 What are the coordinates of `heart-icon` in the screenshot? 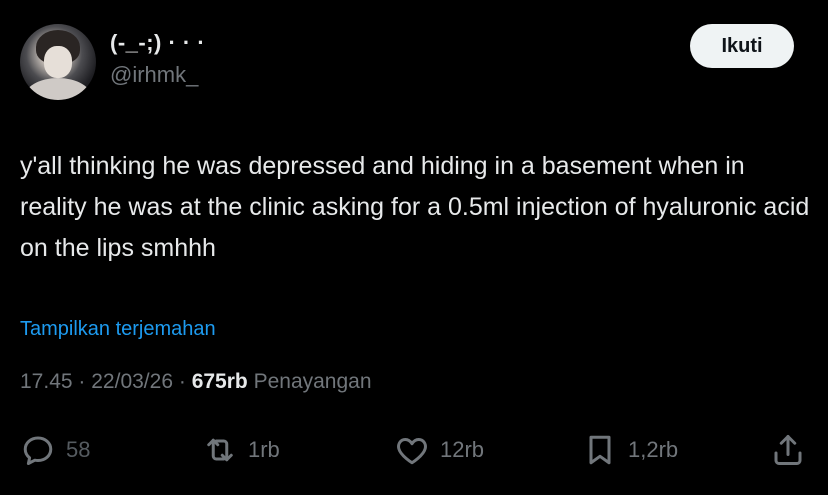 It's located at (412, 451).